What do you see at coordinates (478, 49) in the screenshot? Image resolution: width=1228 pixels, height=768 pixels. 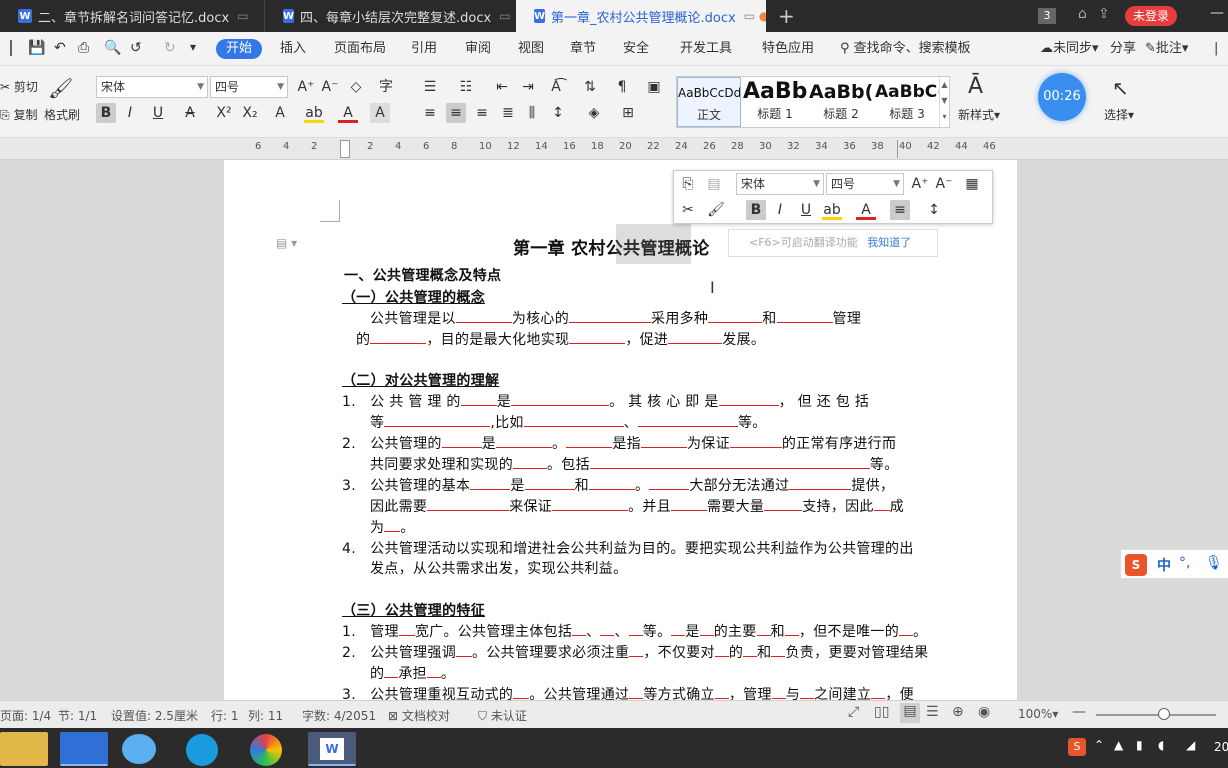 I see `tab-review: 审阅` at bounding box center [478, 49].